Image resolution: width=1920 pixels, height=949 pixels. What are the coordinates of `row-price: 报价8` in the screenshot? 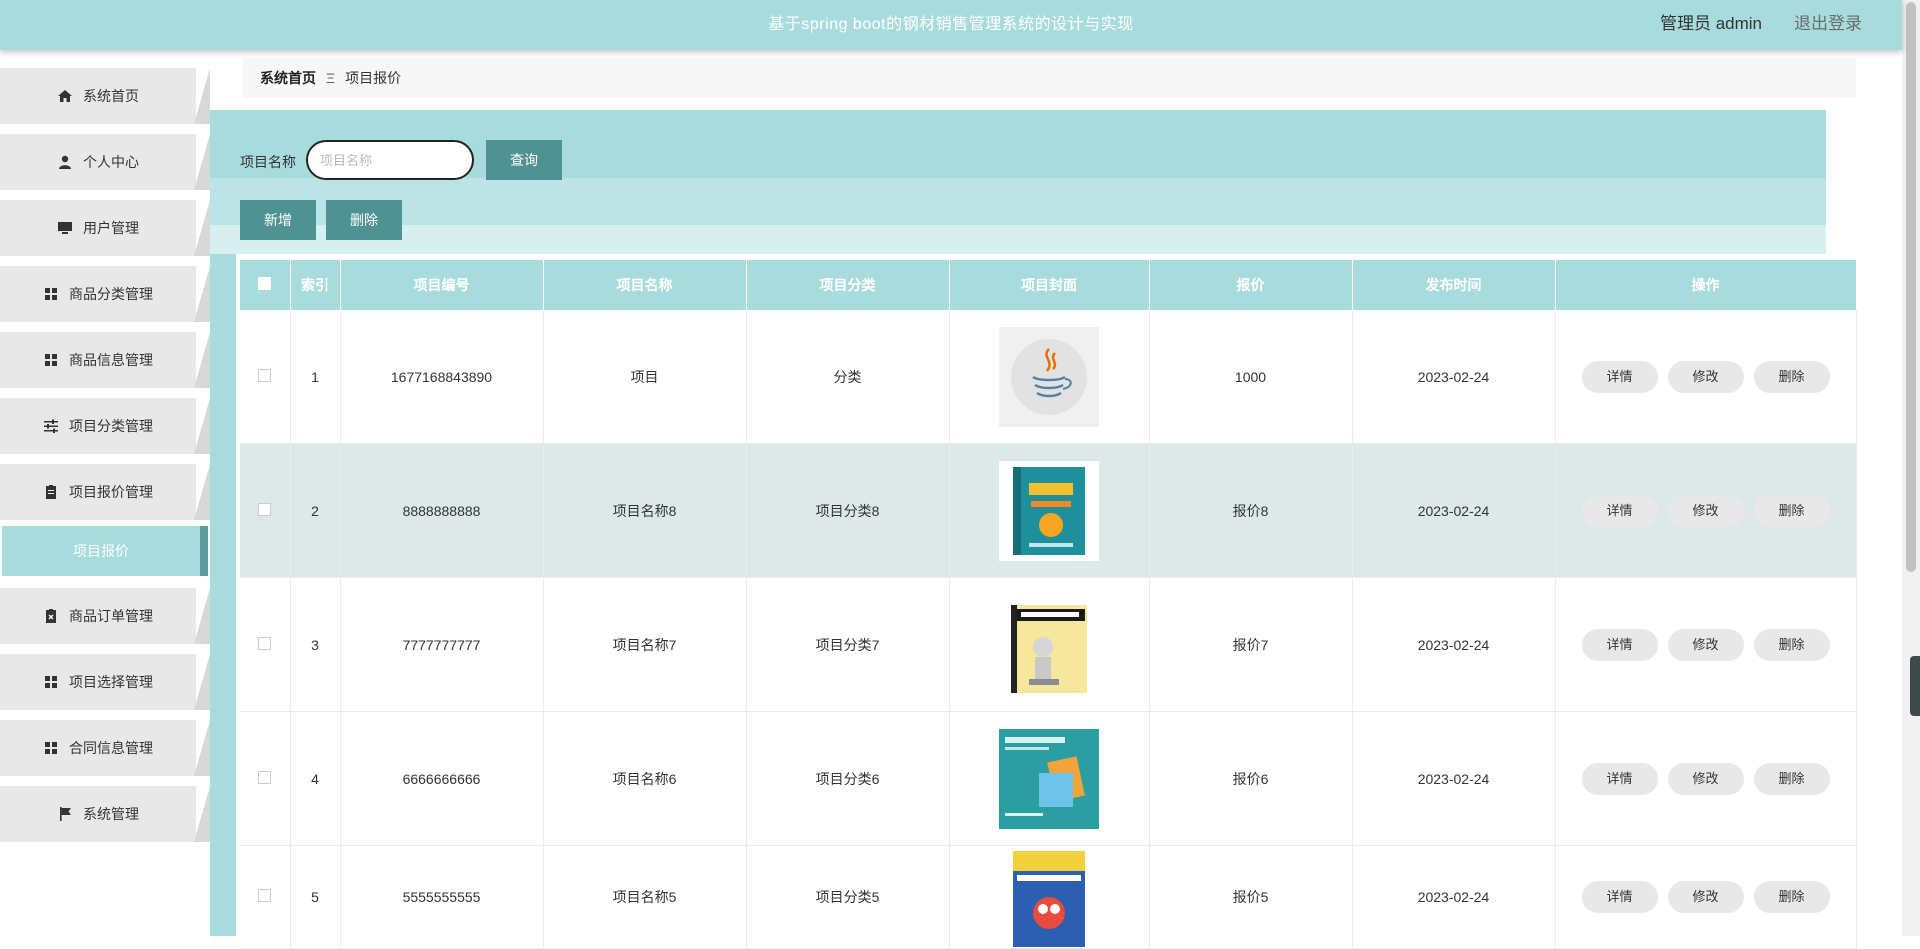 It's located at (1251, 510).